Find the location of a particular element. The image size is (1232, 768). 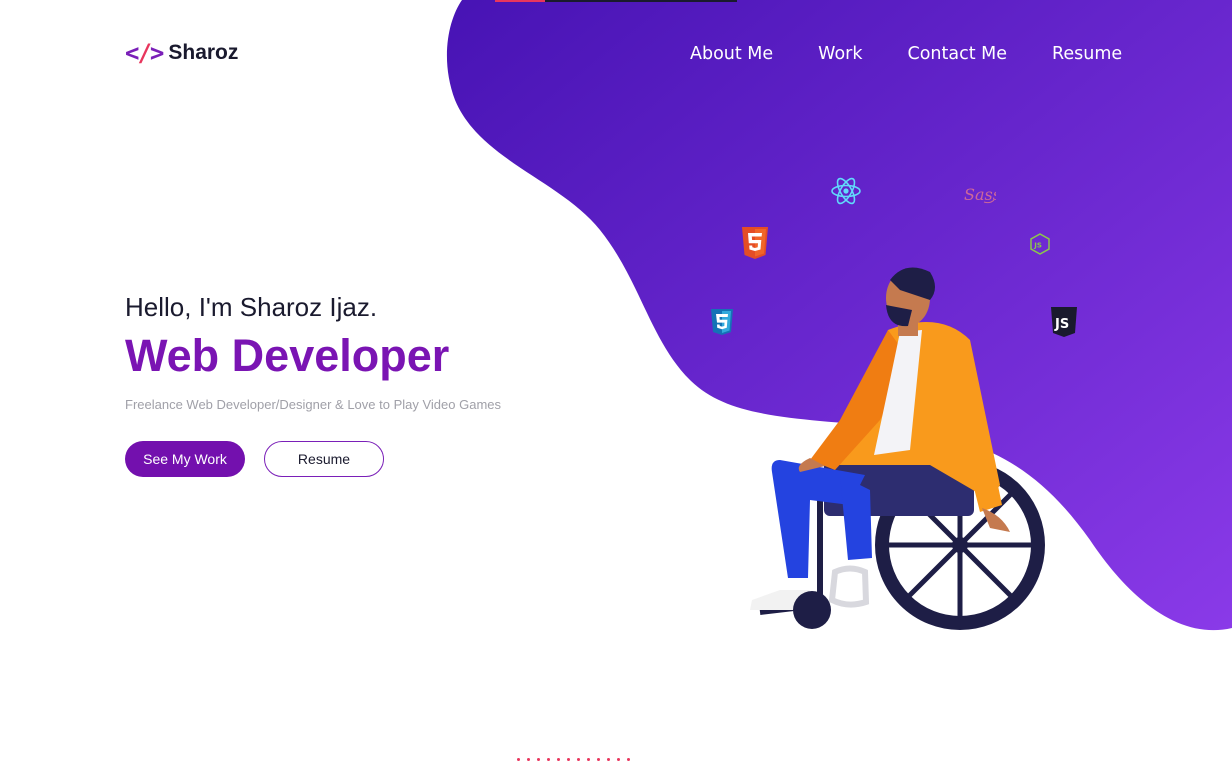

javascript-icon: JS is located at coordinates (1064, 322).